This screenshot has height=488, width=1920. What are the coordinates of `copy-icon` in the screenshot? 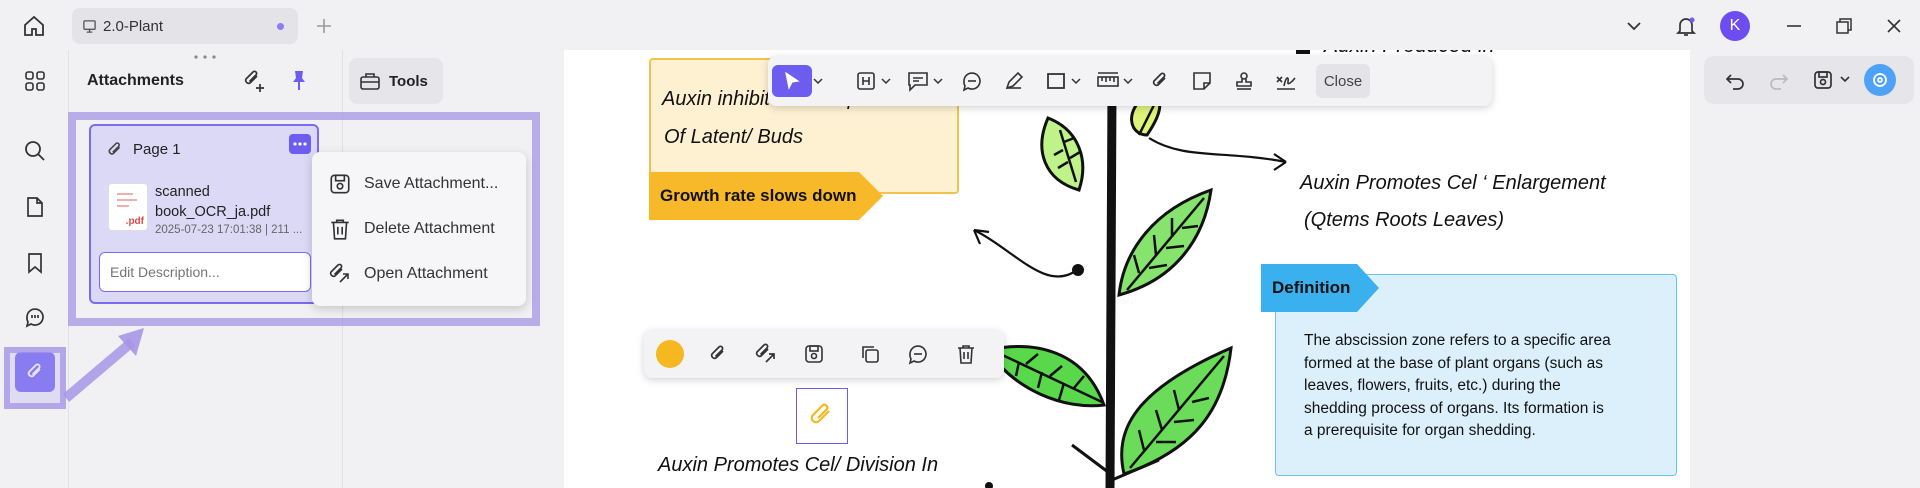 It's located at (870, 354).